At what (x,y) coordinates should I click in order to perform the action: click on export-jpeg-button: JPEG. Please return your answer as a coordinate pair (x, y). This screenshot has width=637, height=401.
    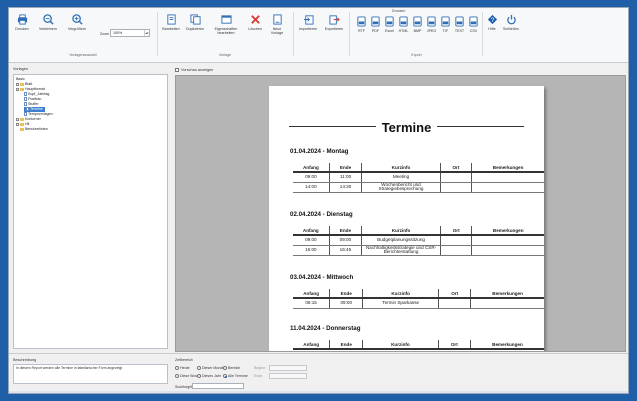
    Looking at the image, I should click on (431, 24).